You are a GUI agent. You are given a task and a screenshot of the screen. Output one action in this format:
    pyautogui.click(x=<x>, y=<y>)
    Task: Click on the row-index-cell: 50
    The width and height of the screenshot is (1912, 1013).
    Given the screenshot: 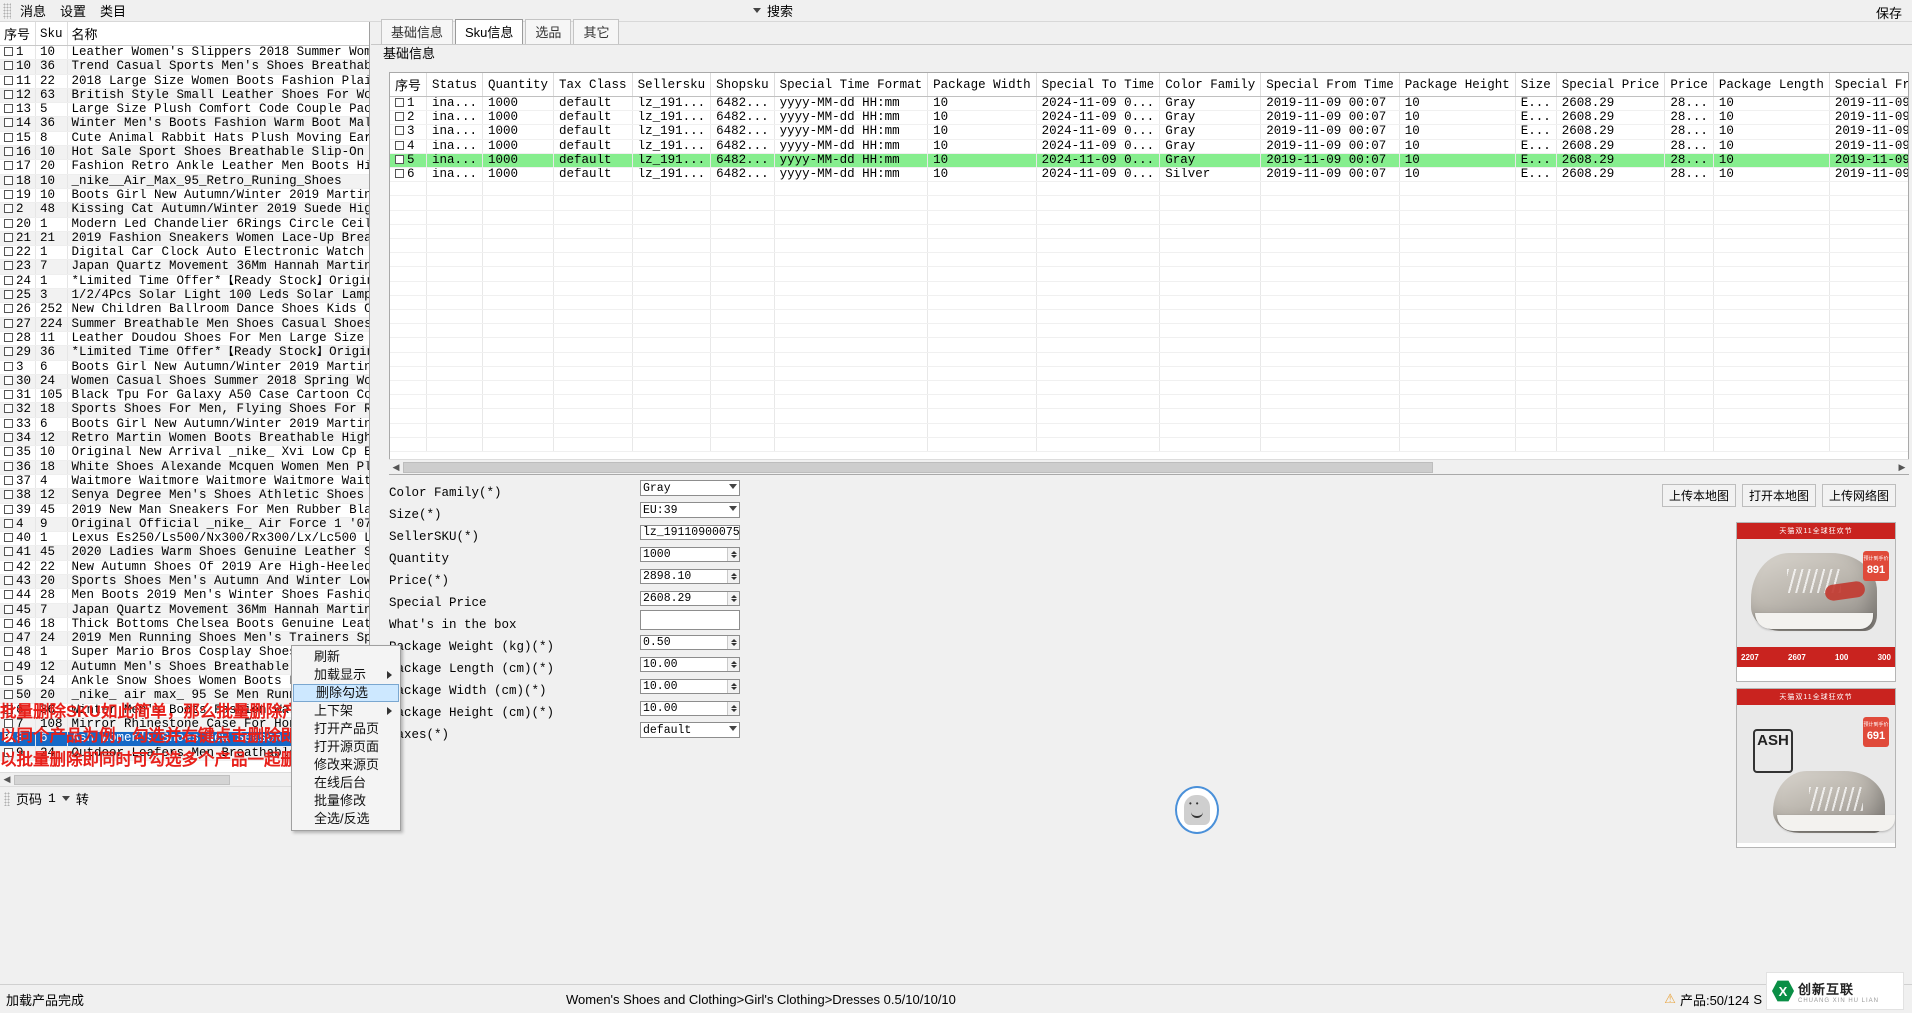 What is the action you would take?
    pyautogui.click(x=18, y=696)
    